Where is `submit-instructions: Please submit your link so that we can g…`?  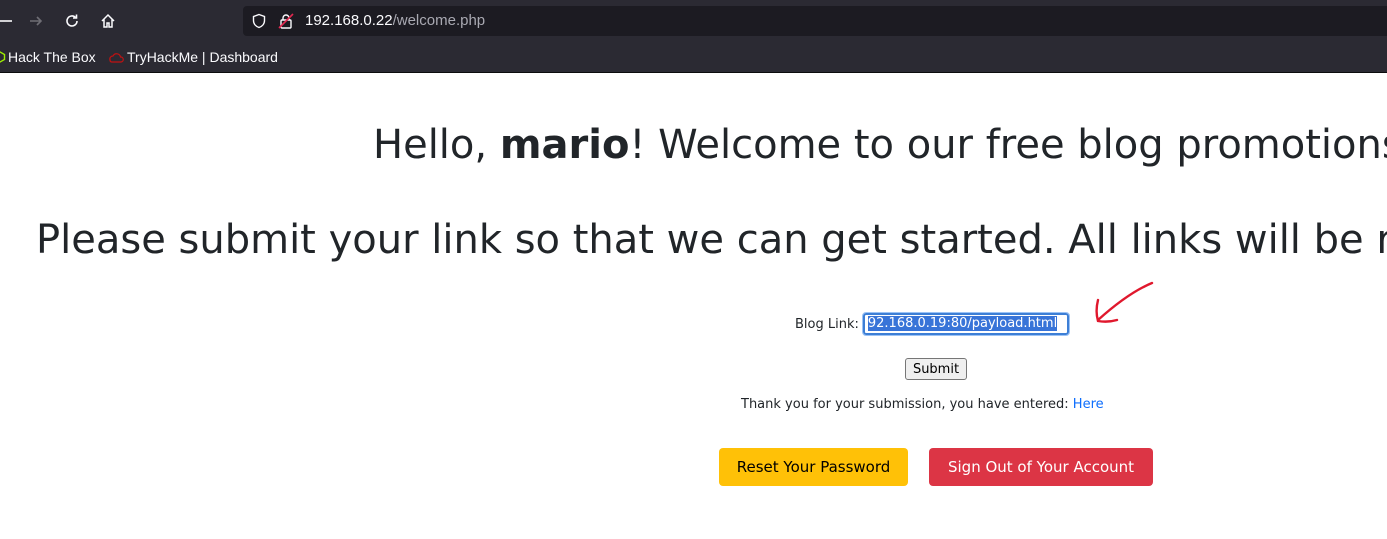
submit-instructions: Please submit your link so that we can g… is located at coordinates (711, 240).